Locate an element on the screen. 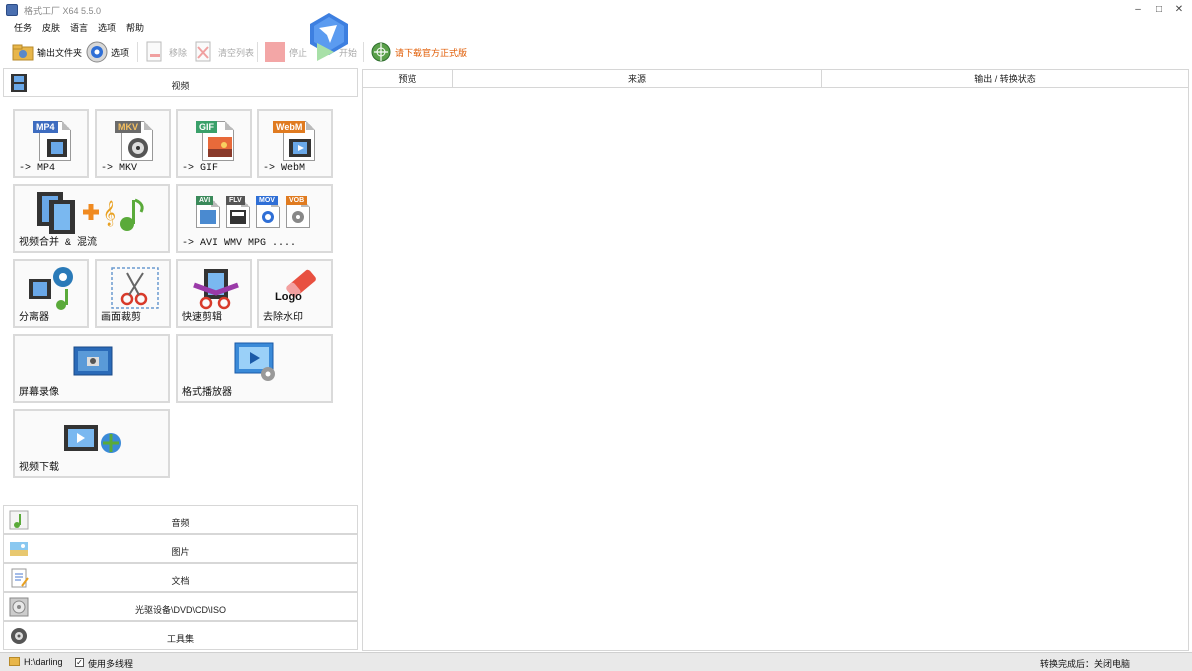  options-button: 选项 is located at coordinates (107, 52).